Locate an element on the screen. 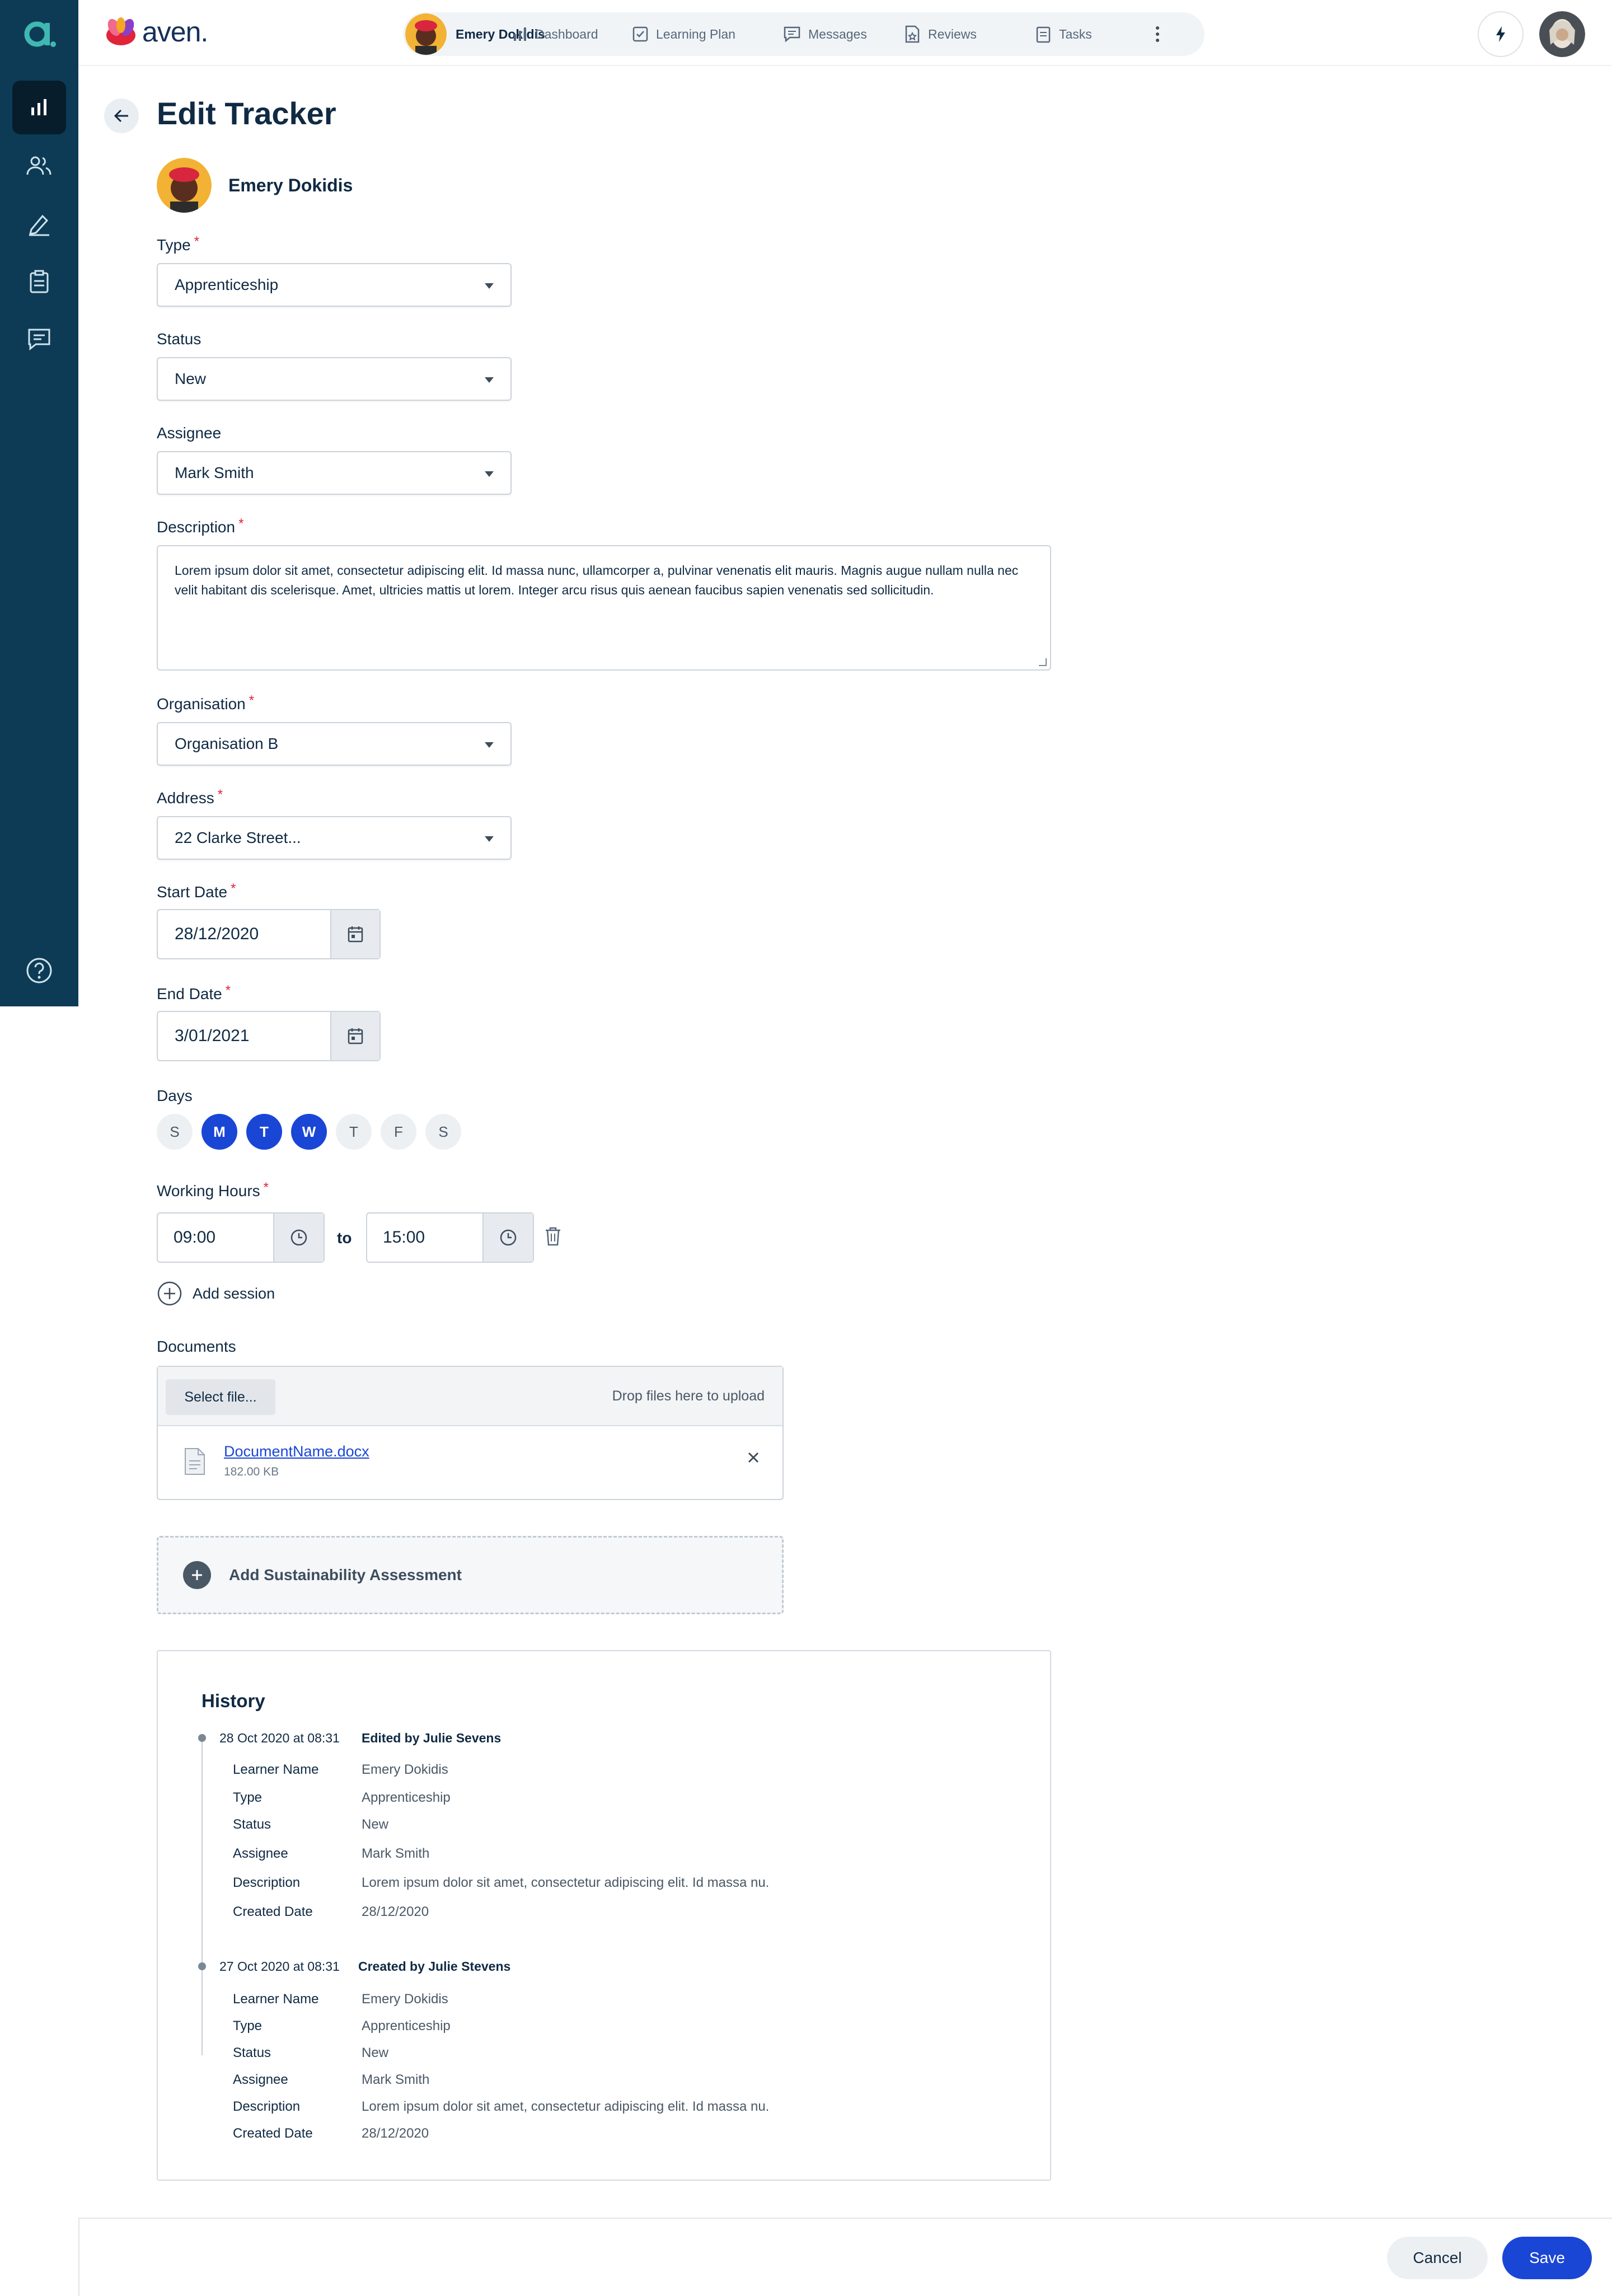  sidebar-item-learners is located at coordinates (39, 166).